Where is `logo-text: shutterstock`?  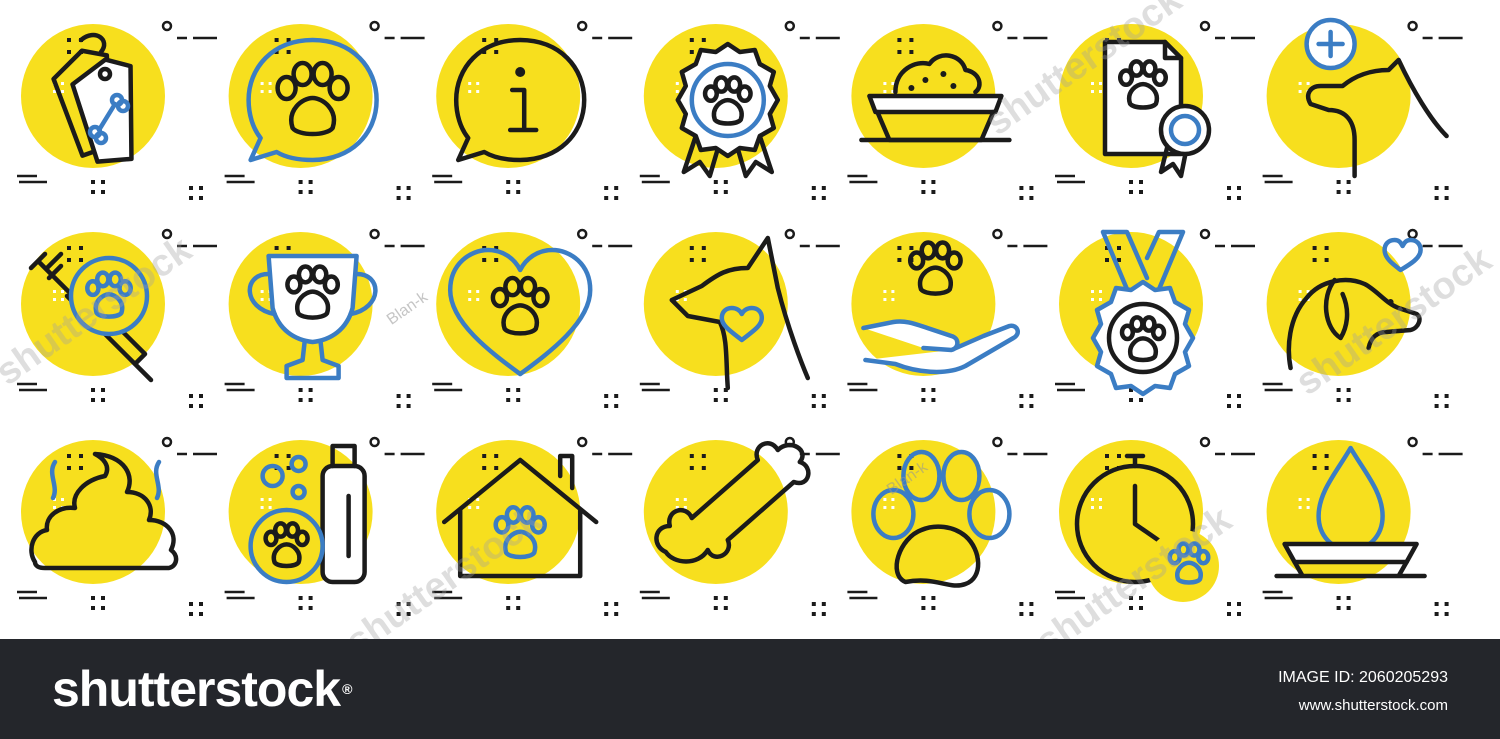 logo-text: shutterstock is located at coordinates (196, 689).